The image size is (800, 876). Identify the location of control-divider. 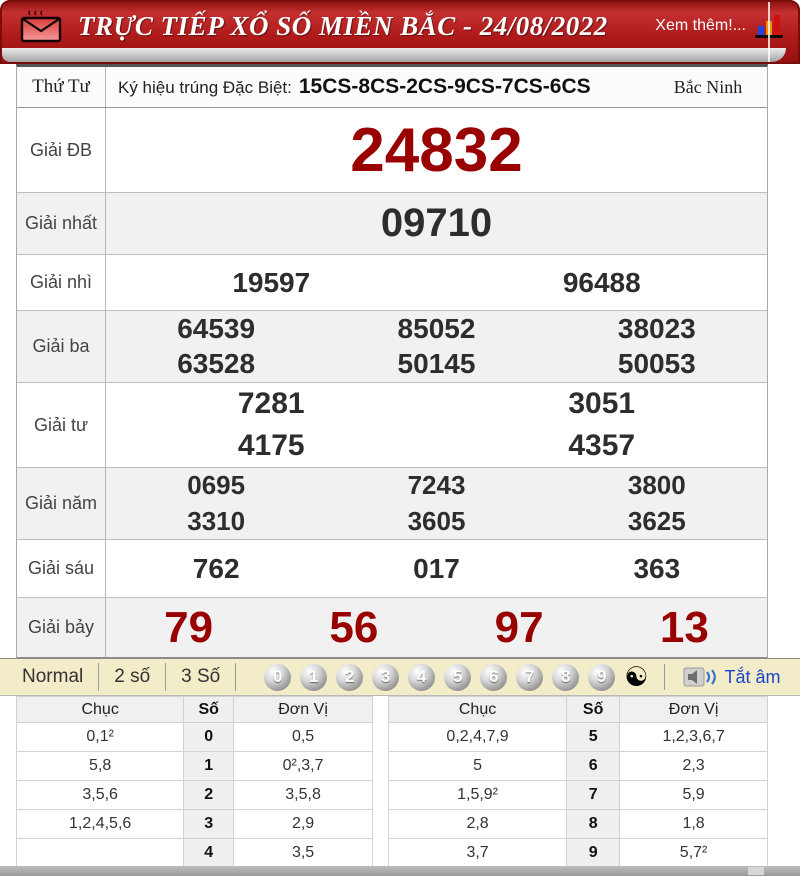
(665, 677).